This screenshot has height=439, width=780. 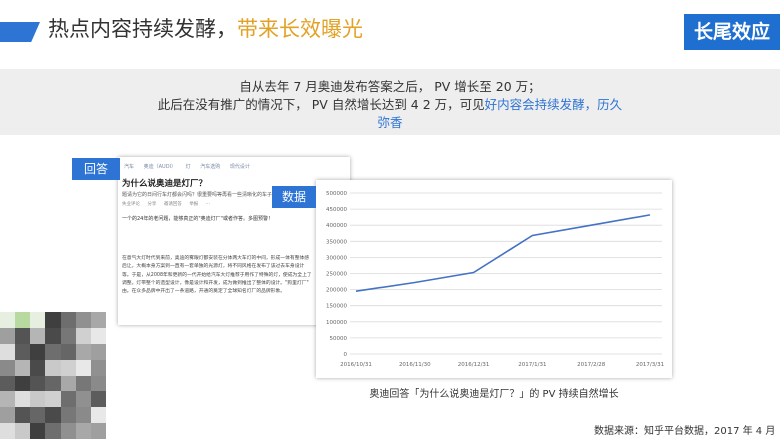 I want to click on action-report: 举报, so click(x=193, y=204).